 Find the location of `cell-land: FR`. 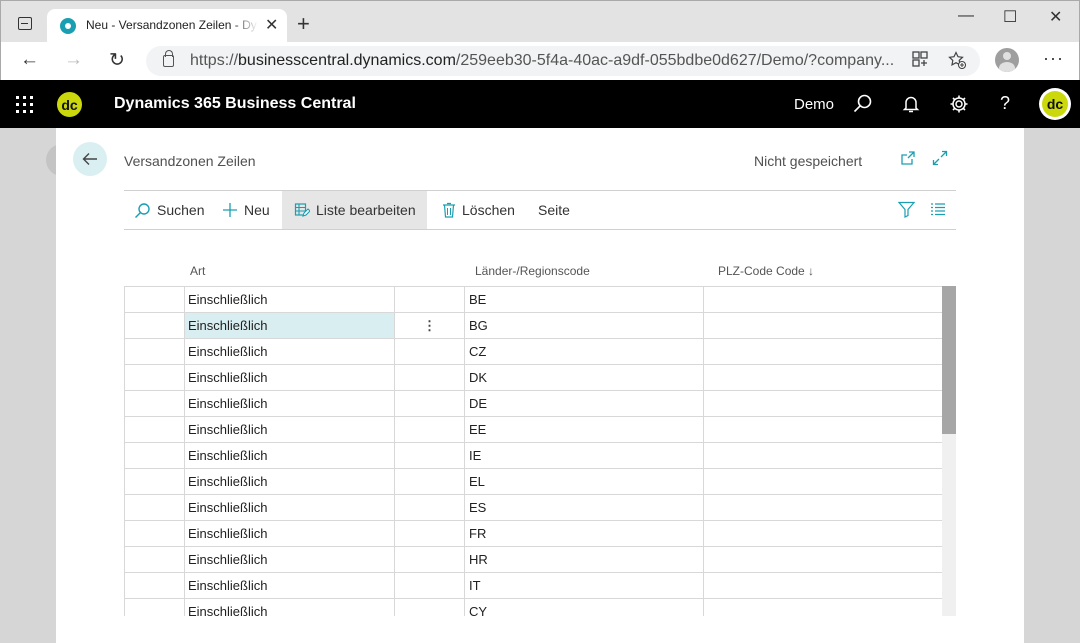

cell-land: FR is located at coordinates (583, 533).